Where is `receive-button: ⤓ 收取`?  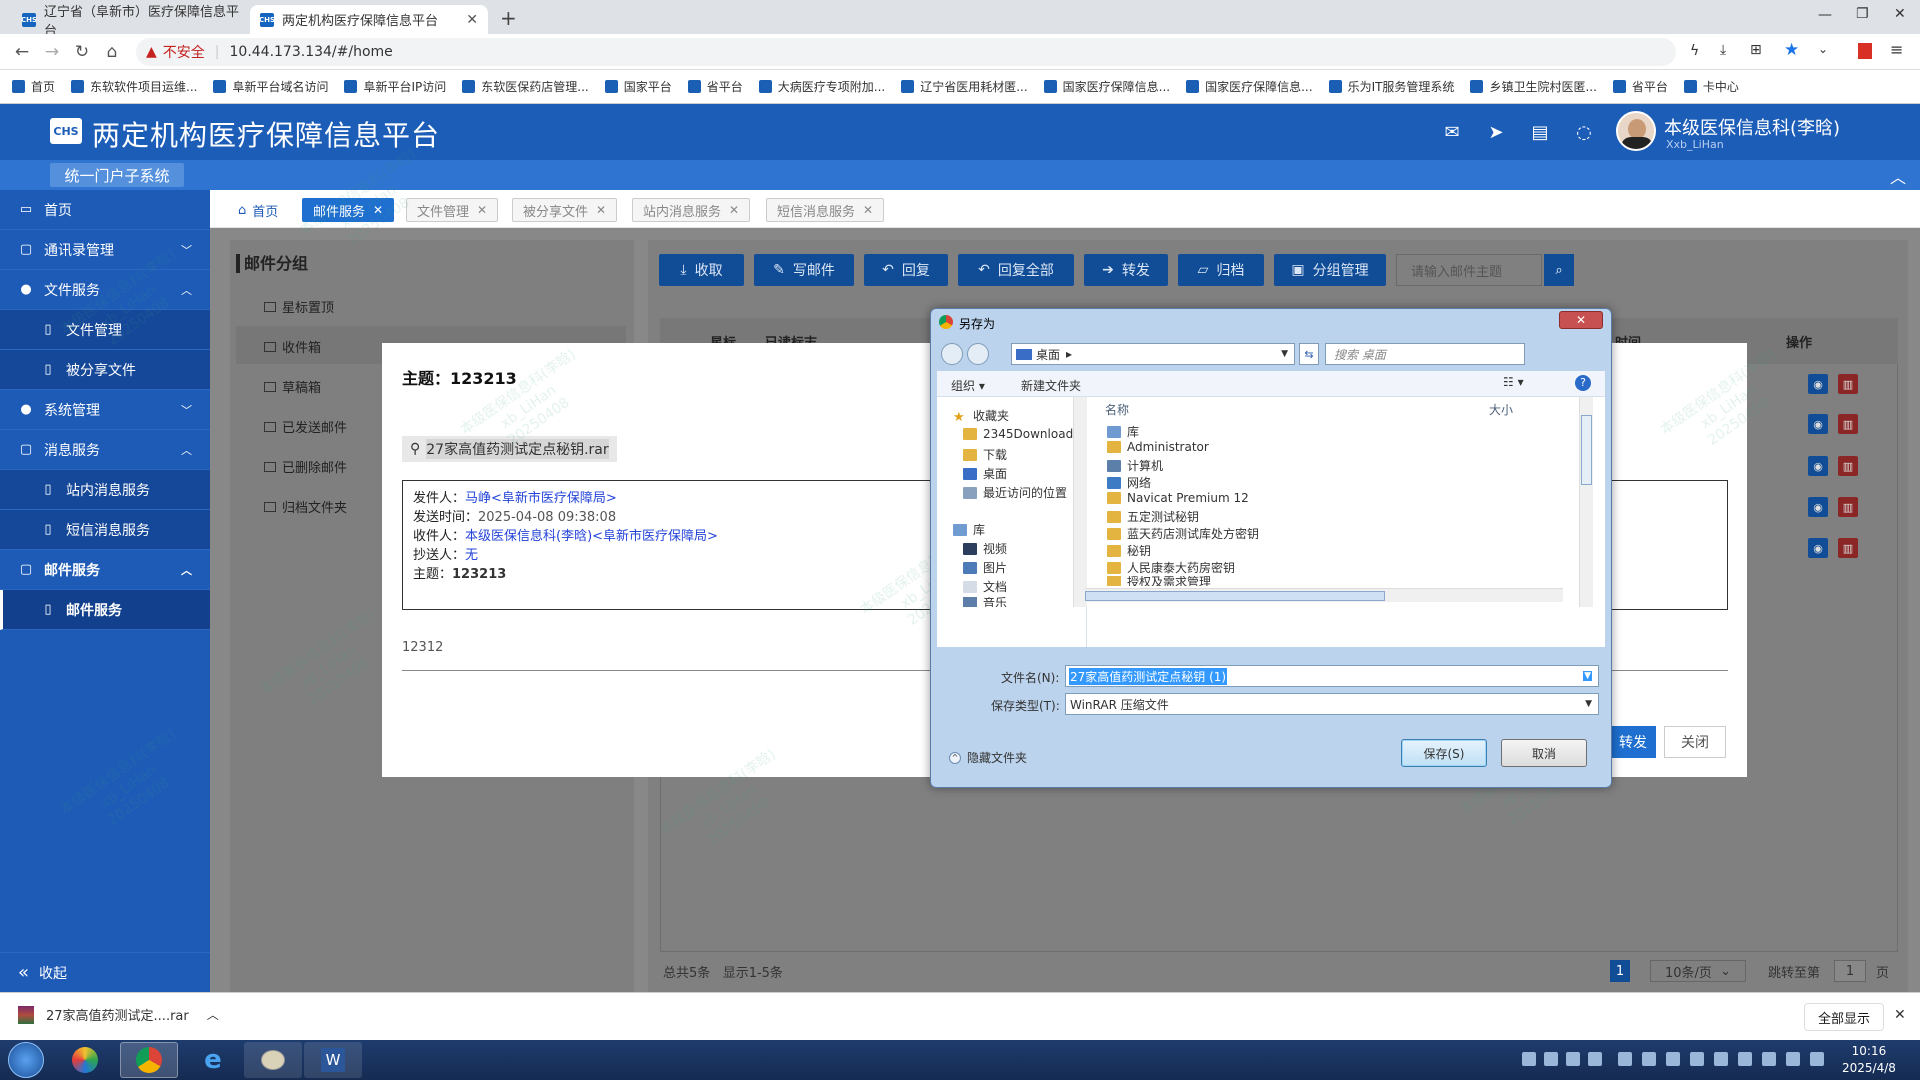
receive-button: ⤓ 收取 is located at coordinates (701, 270).